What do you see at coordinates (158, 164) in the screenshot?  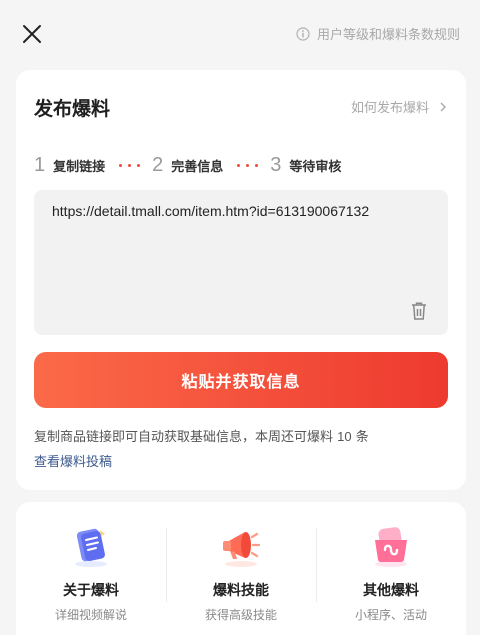 I see `step-number: 2` at bounding box center [158, 164].